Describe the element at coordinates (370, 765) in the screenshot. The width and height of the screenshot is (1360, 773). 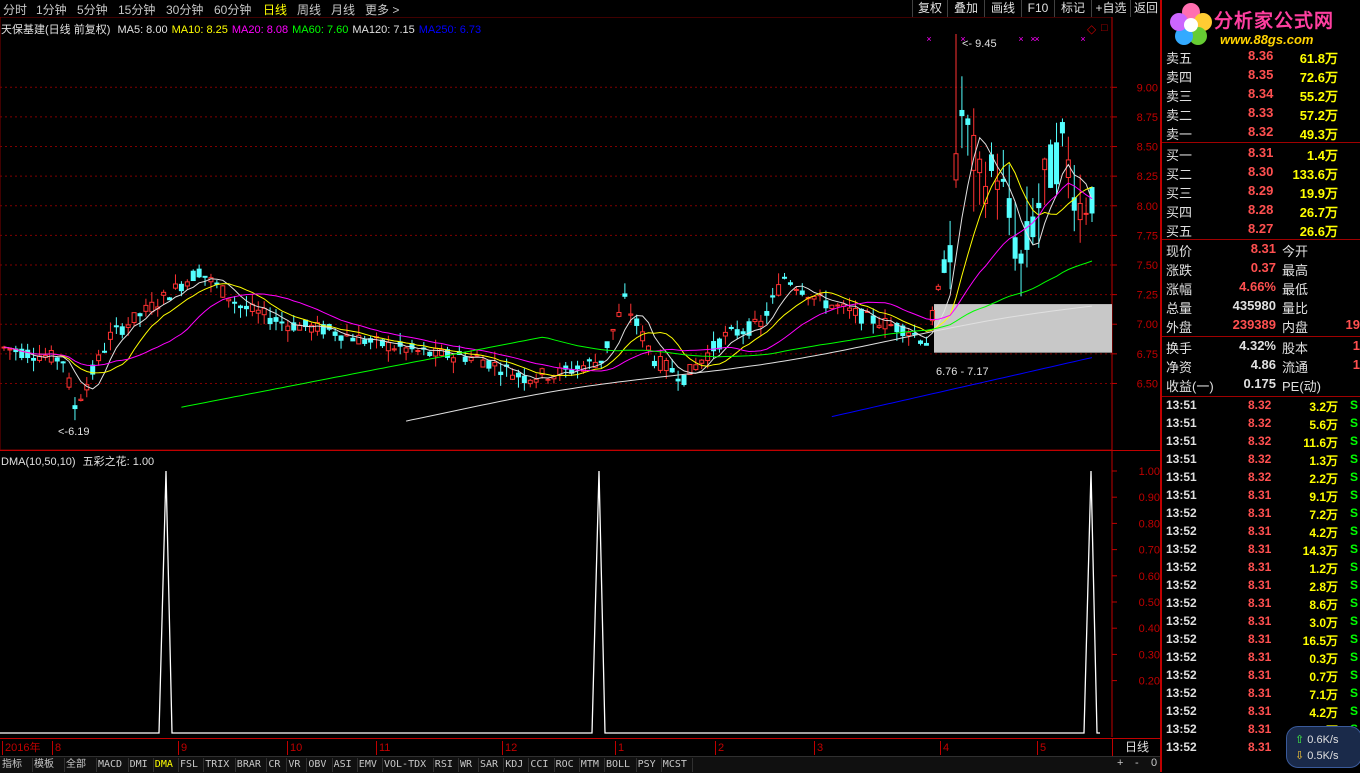
I see `indicator-tab: EMV` at that location.